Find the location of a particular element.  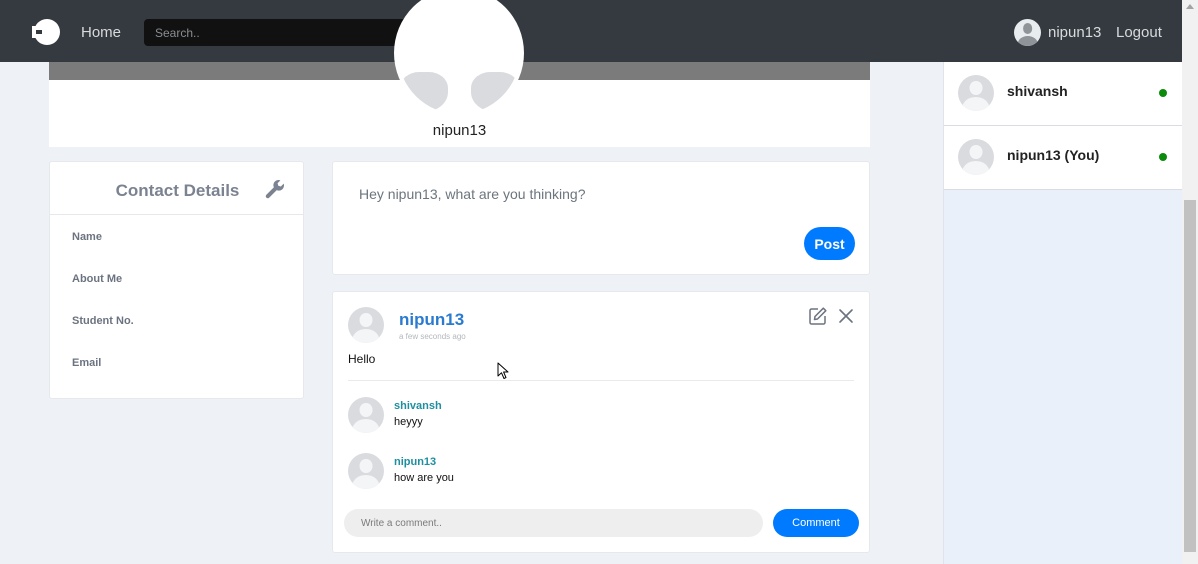

wrench-icon is located at coordinates (275, 189).